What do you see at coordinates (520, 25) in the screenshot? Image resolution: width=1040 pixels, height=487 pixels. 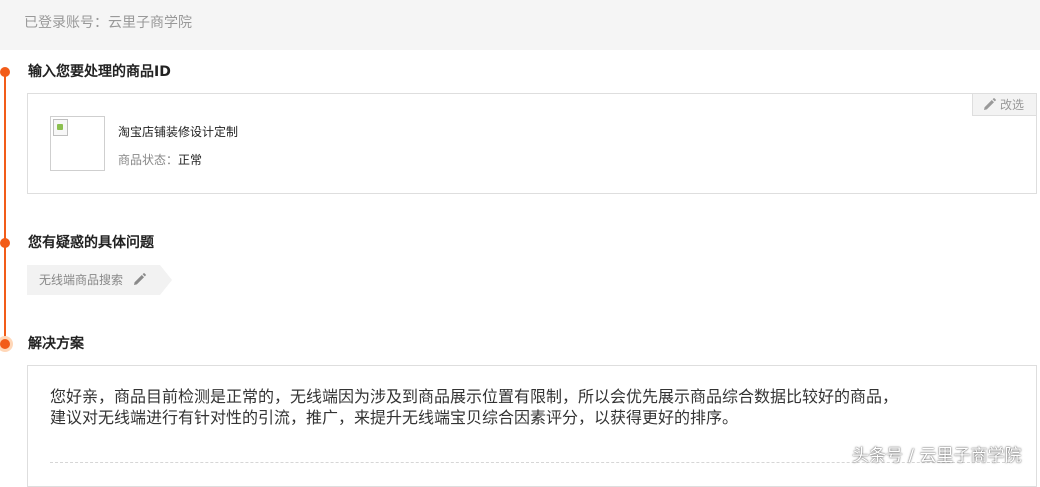 I see `account-bar: 已登录账号：云里子商学院` at bounding box center [520, 25].